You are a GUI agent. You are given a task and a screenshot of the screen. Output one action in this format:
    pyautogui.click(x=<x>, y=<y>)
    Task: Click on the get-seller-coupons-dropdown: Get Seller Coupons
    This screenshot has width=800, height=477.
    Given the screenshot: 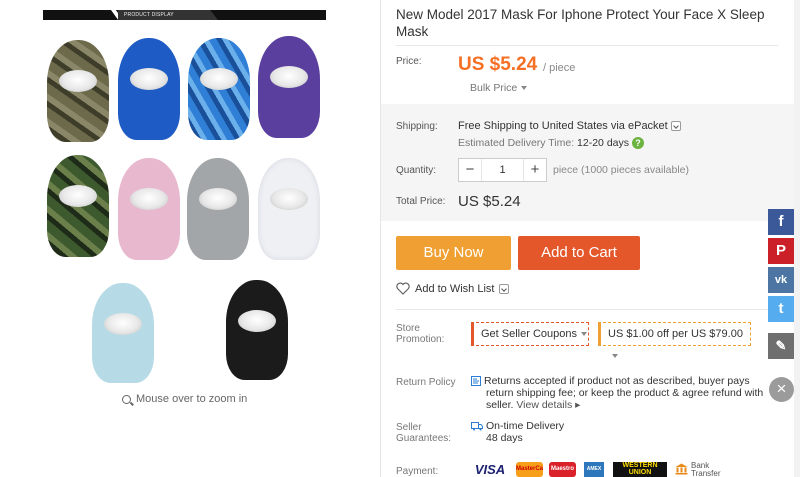 What is the action you would take?
    pyautogui.click(x=530, y=334)
    